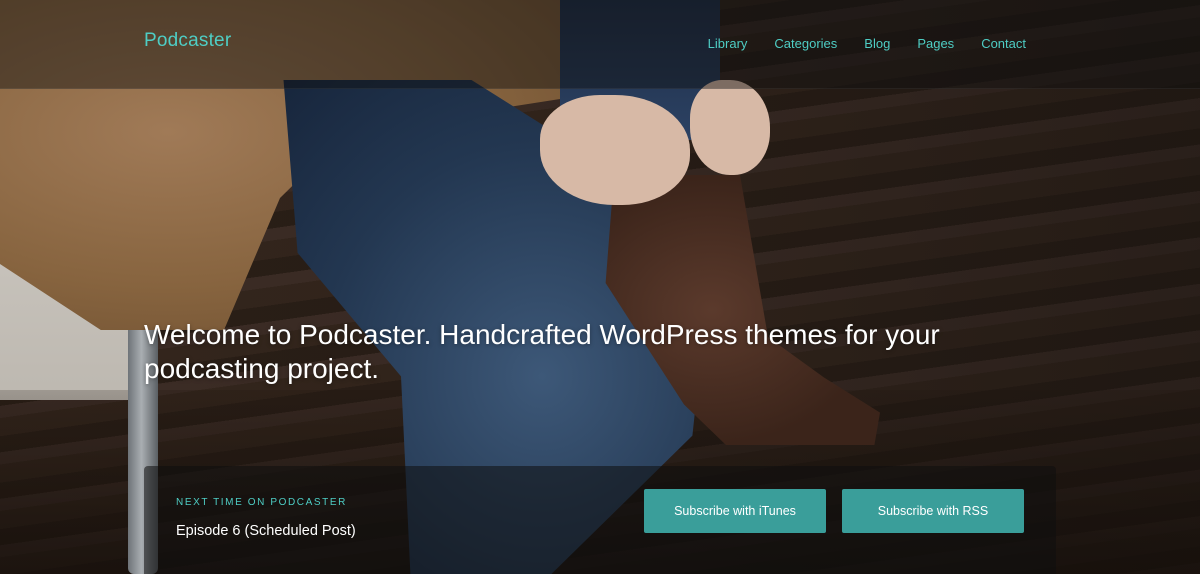 This screenshot has height=574, width=1200. Describe the element at coordinates (728, 43) in the screenshot. I see `nav-item-library: Library` at that location.